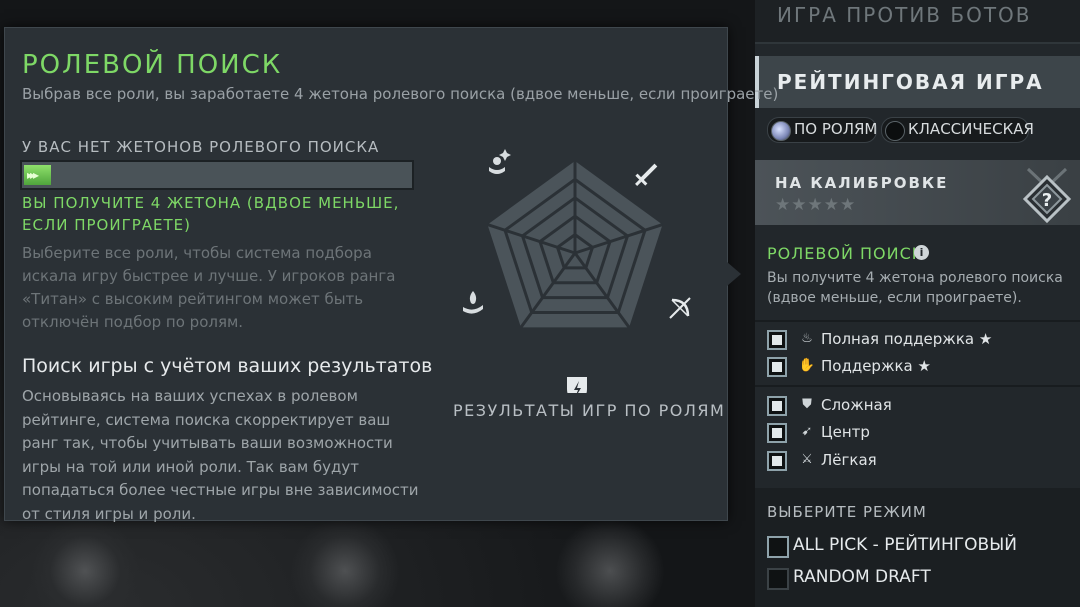 Image resolution: width=1080 pixels, height=607 pixels. I want to click on token-progress-bar: ▸▸▸, so click(217, 175).